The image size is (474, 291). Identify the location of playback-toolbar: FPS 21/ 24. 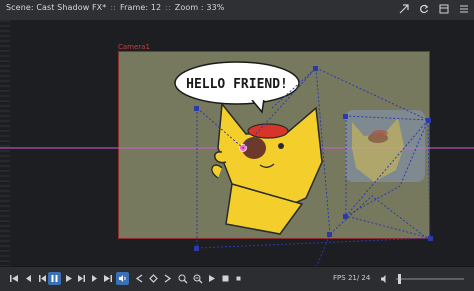
(237, 278).